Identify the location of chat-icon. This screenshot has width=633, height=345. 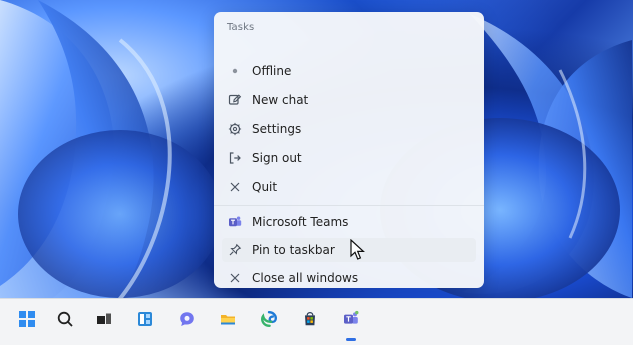
(187, 321).